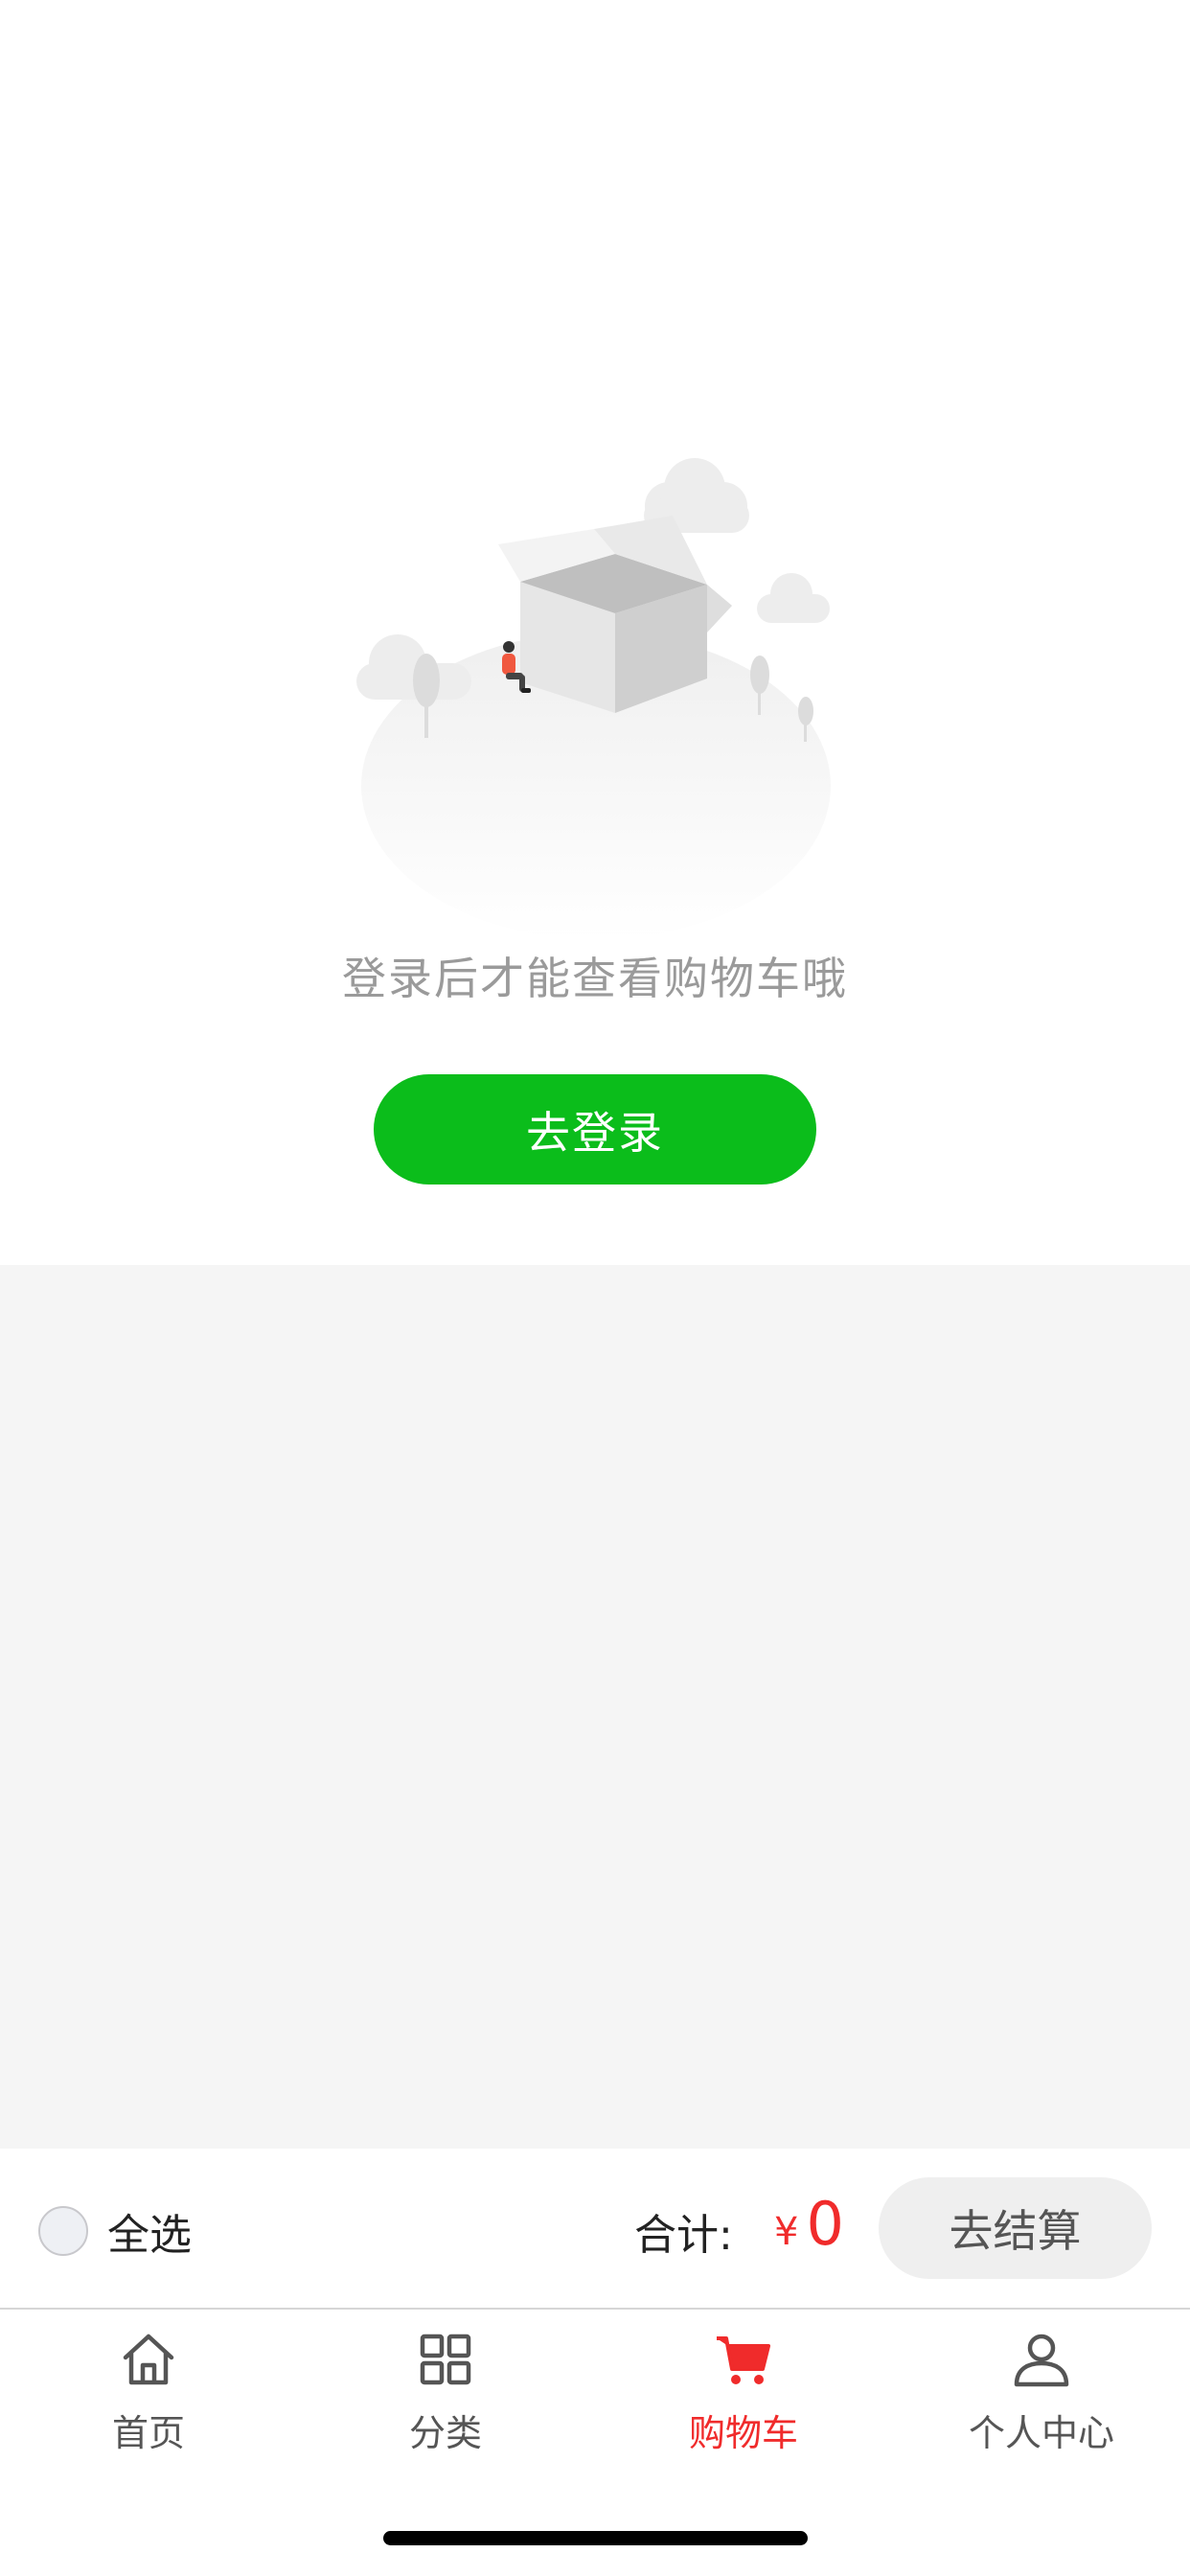 This screenshot has width=1190, height=2576. Describe the element at coordinates (148, 2399) in the screenshot. I see `tab-home: 首页` at that location.